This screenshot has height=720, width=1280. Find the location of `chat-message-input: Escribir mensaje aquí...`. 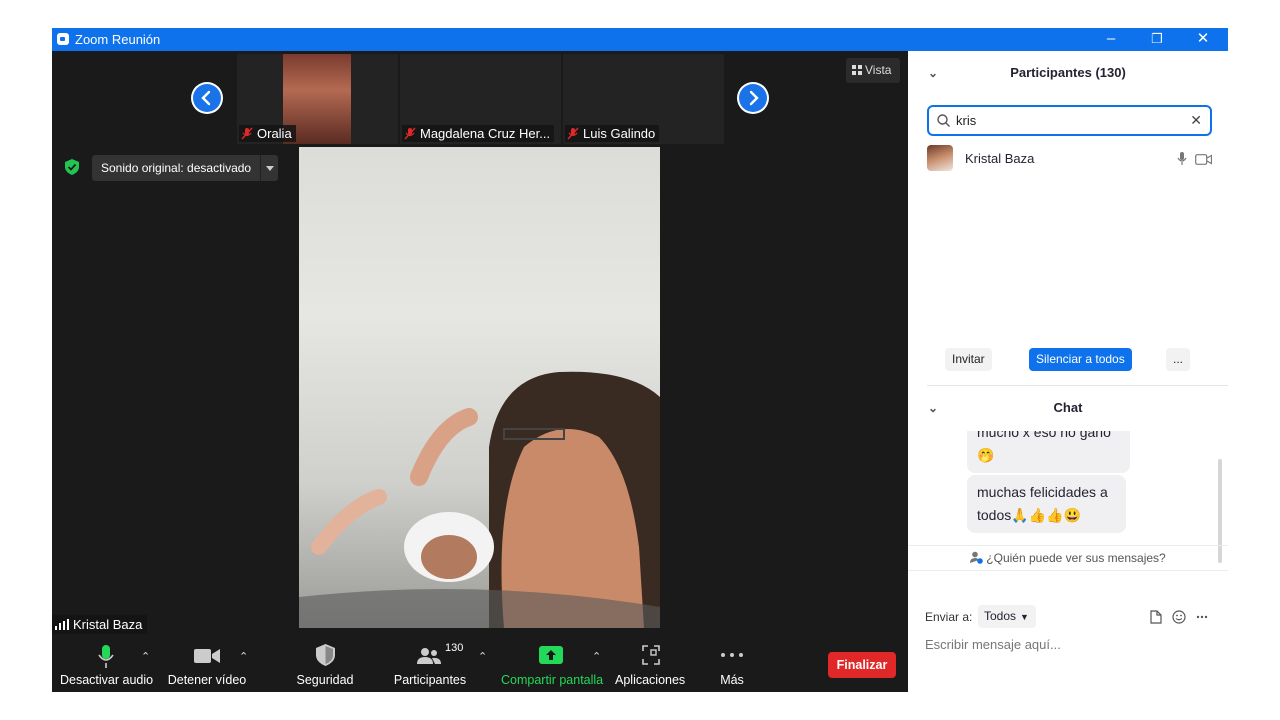

chat-message-input: Escribir mensaje aquí... is located at coordinates (993, 644).